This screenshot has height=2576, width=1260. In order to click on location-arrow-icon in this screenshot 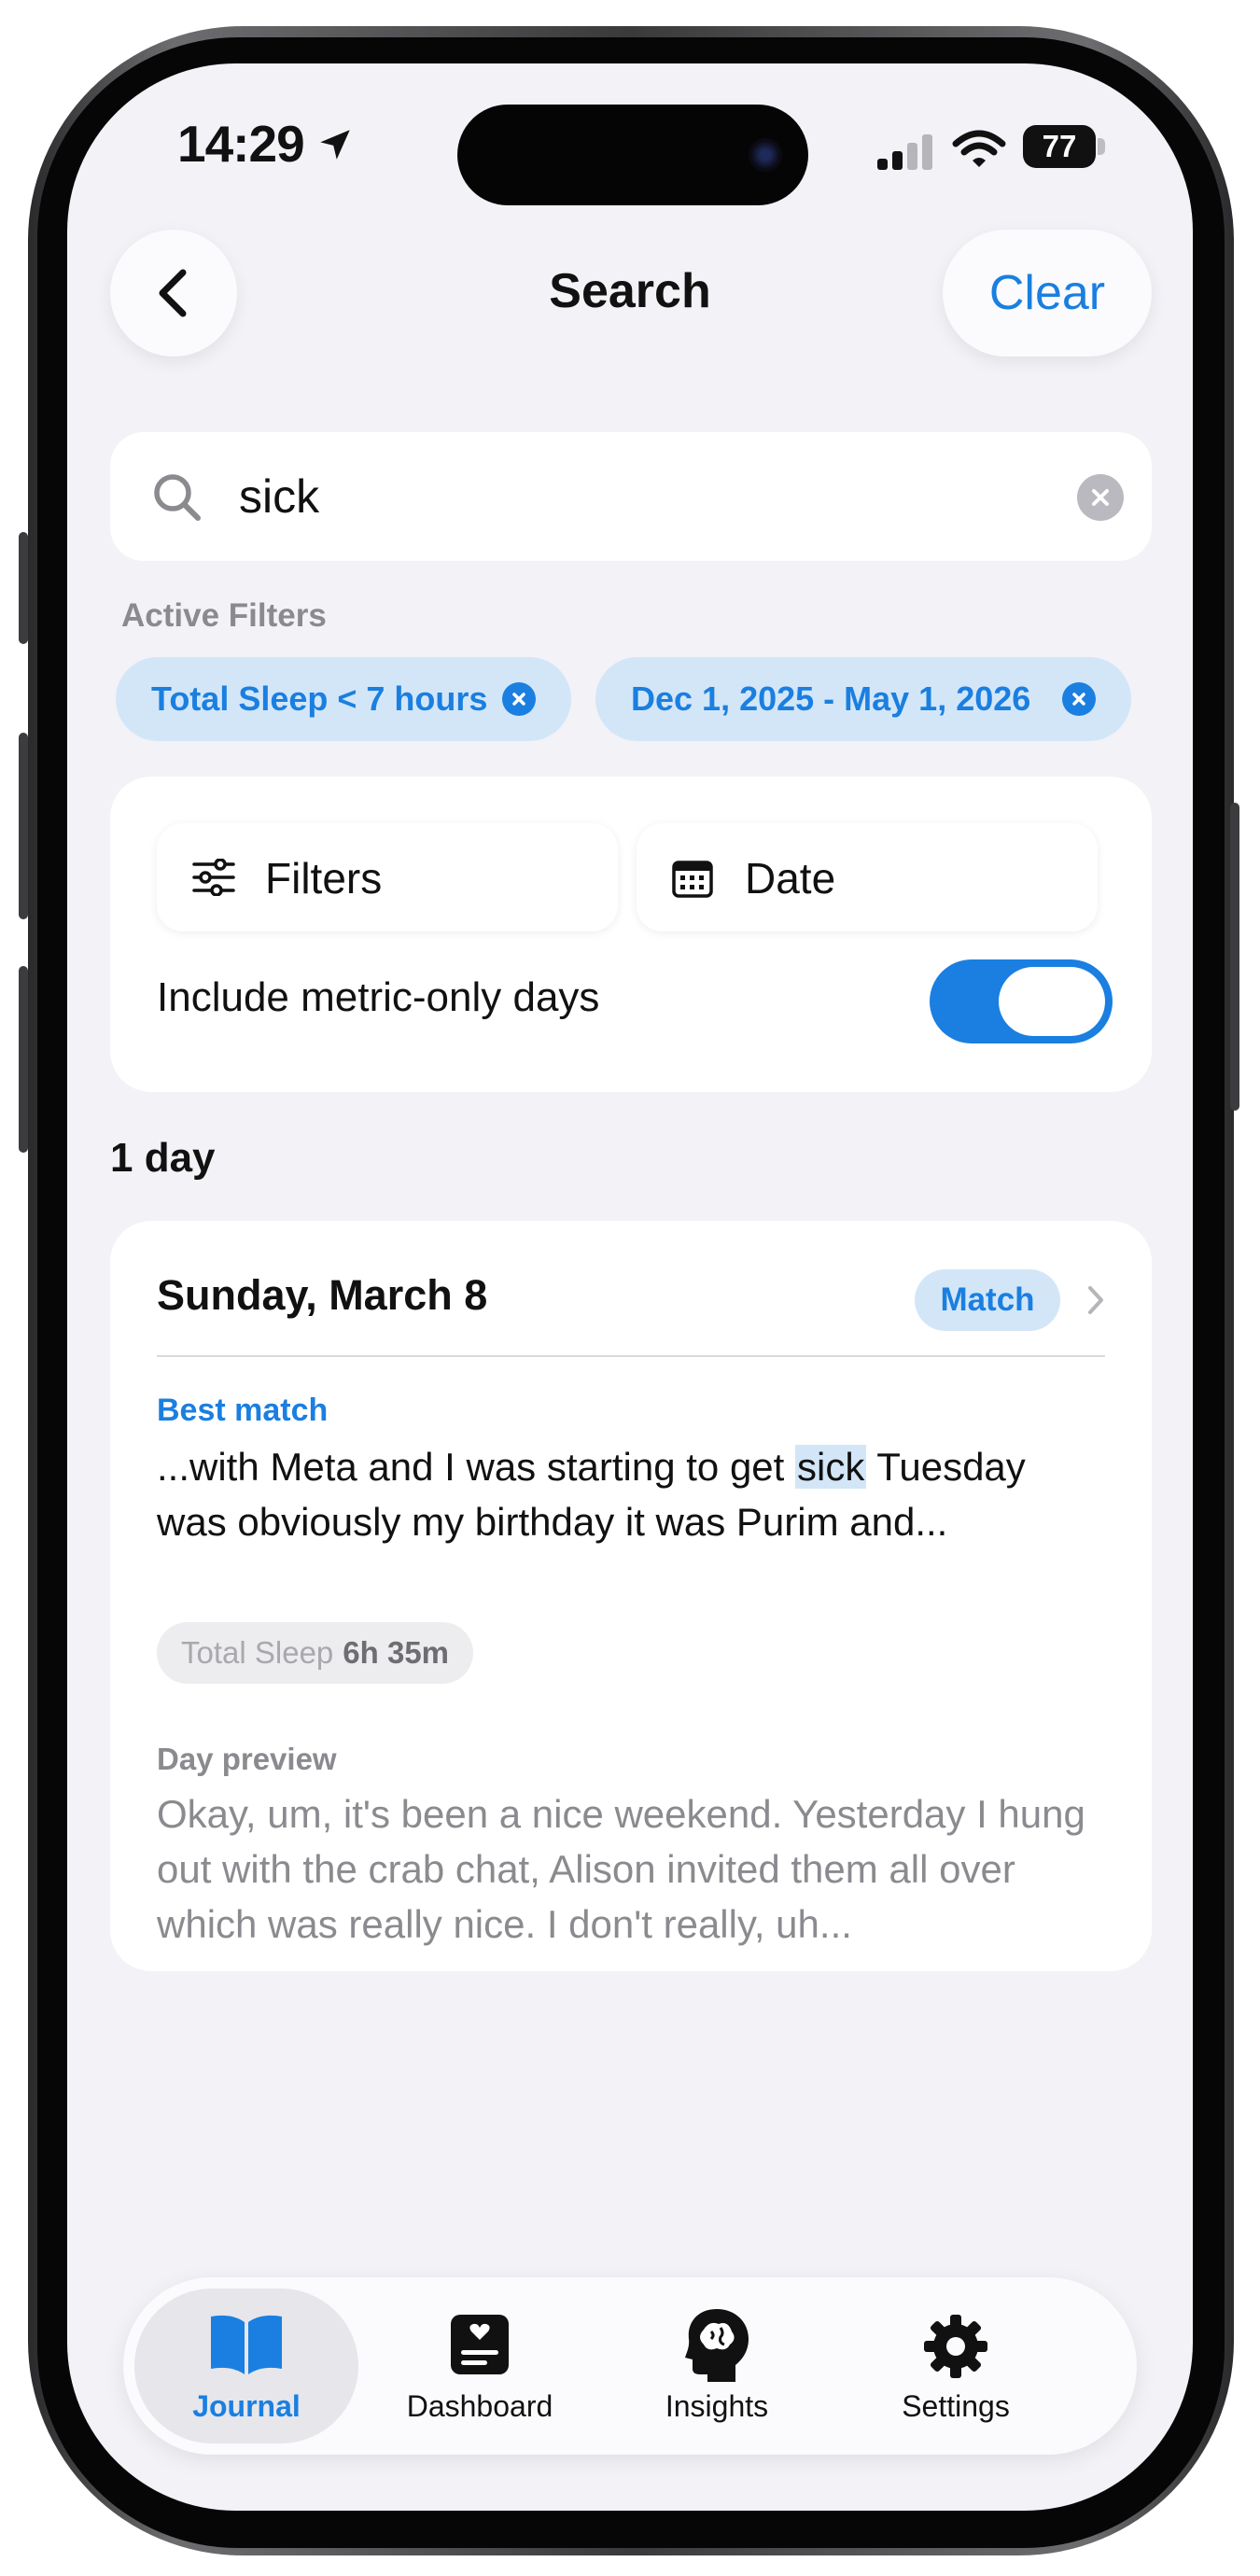, I will do `click(335, 145)`.